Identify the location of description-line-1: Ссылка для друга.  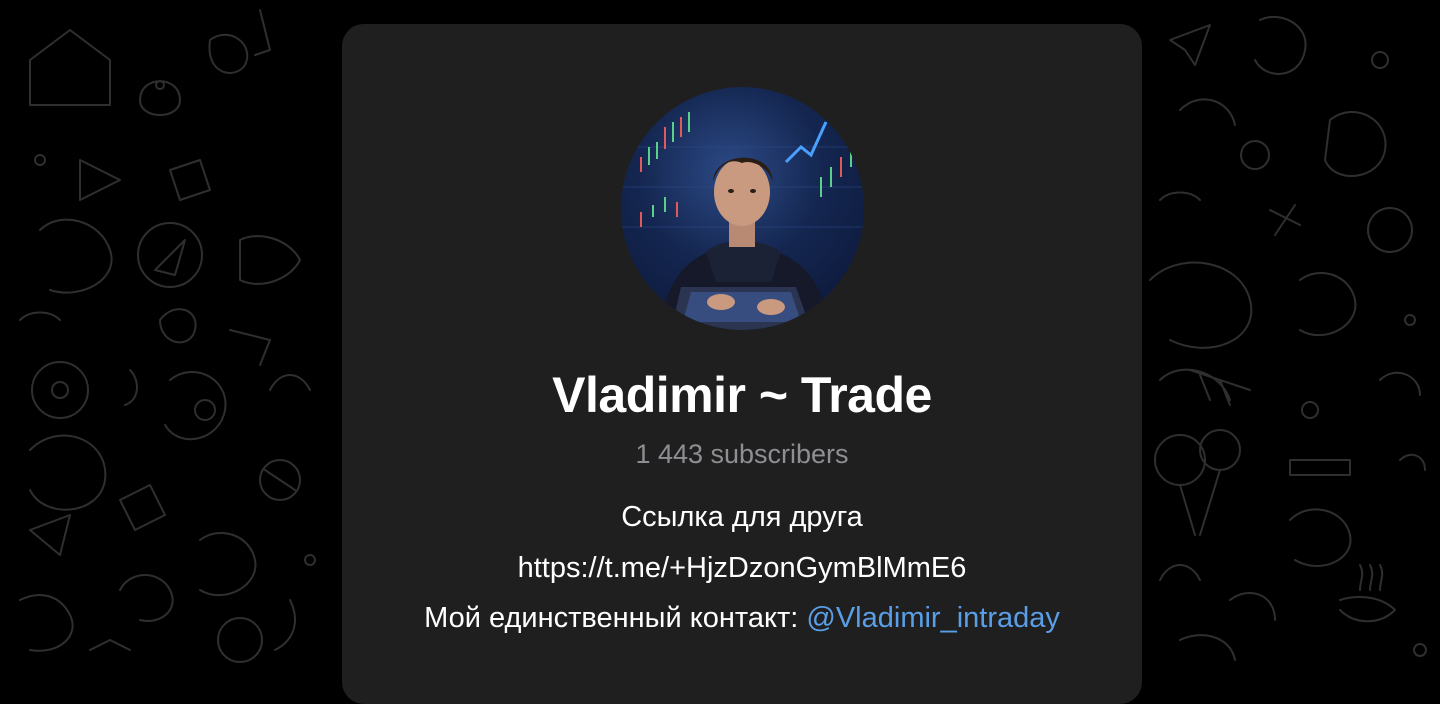
(742, 517).